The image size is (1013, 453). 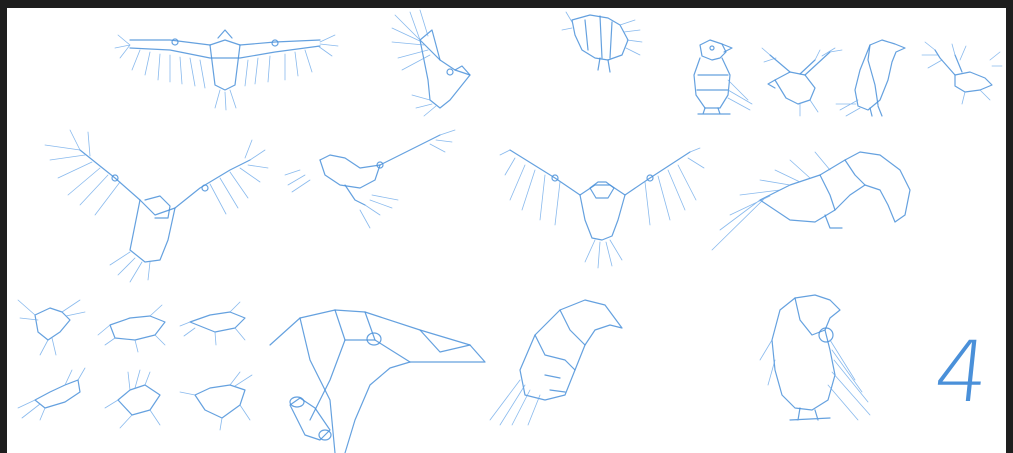 What do you see at coordinates (431, 63) in the screenshot?
I see `bird-flapping-side` at bounding box center [431, 63].